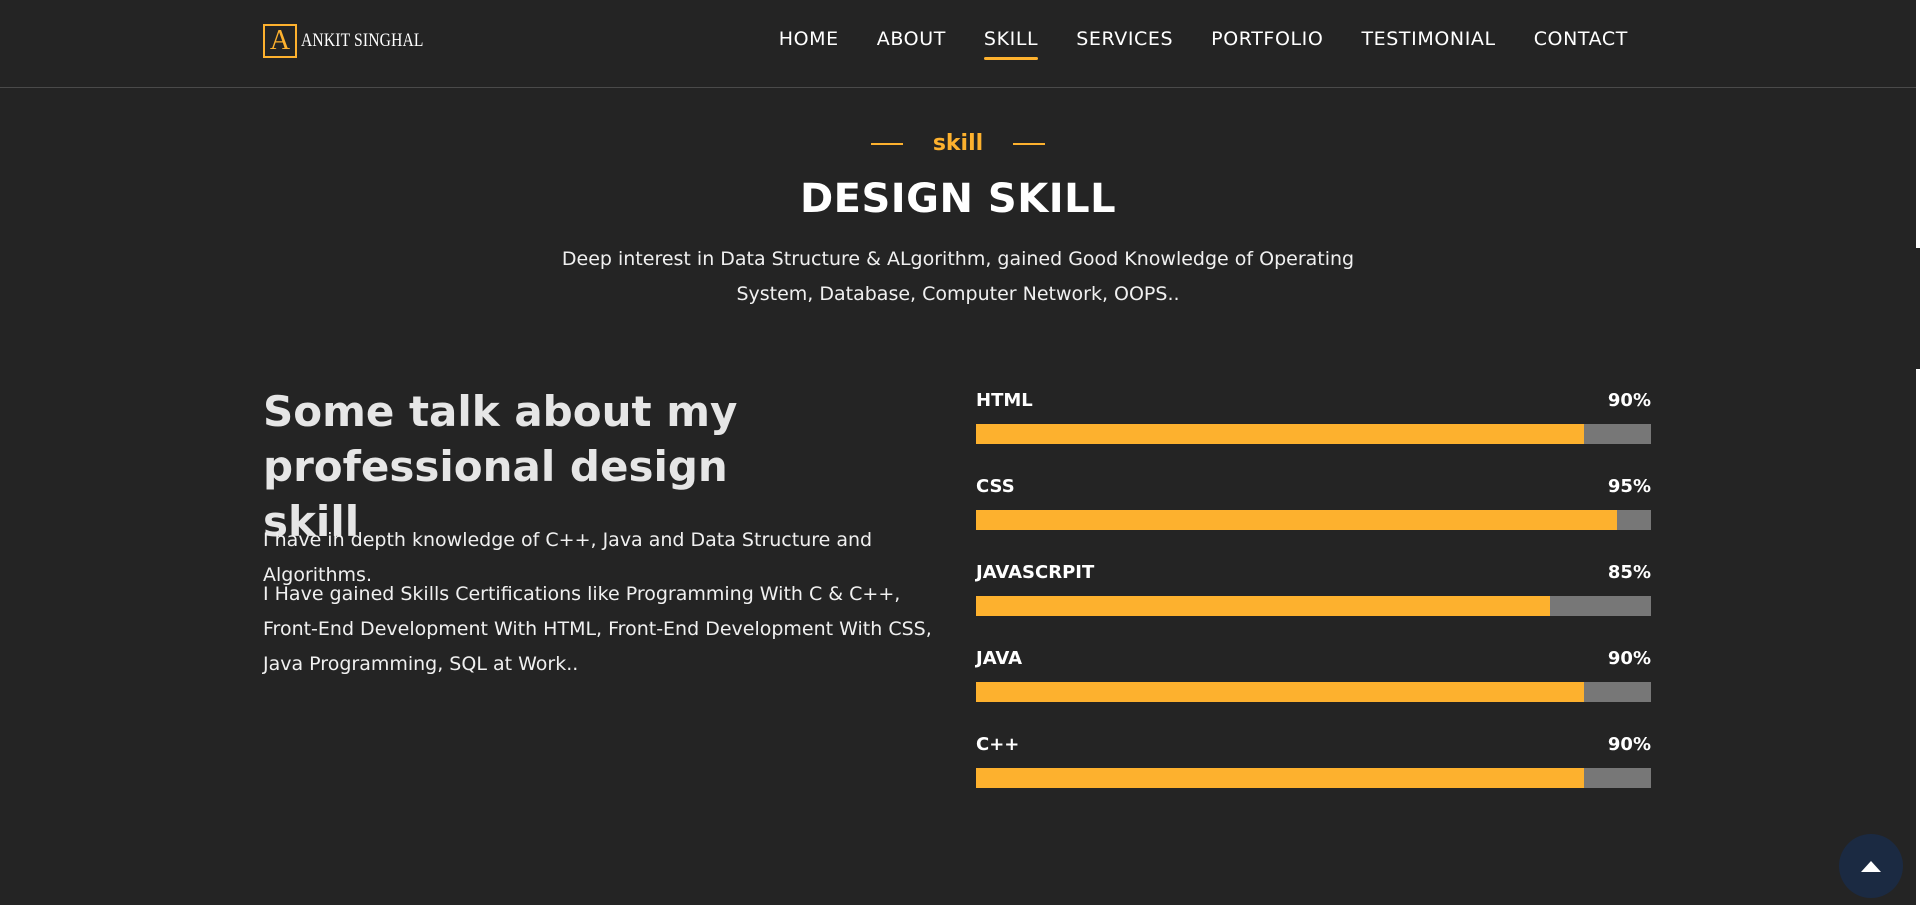 This screenshot has height=905, width=1920. Describe the element at coordinates (1004, 400) in the screenshot. I see `skill-name: HTML` at that location.